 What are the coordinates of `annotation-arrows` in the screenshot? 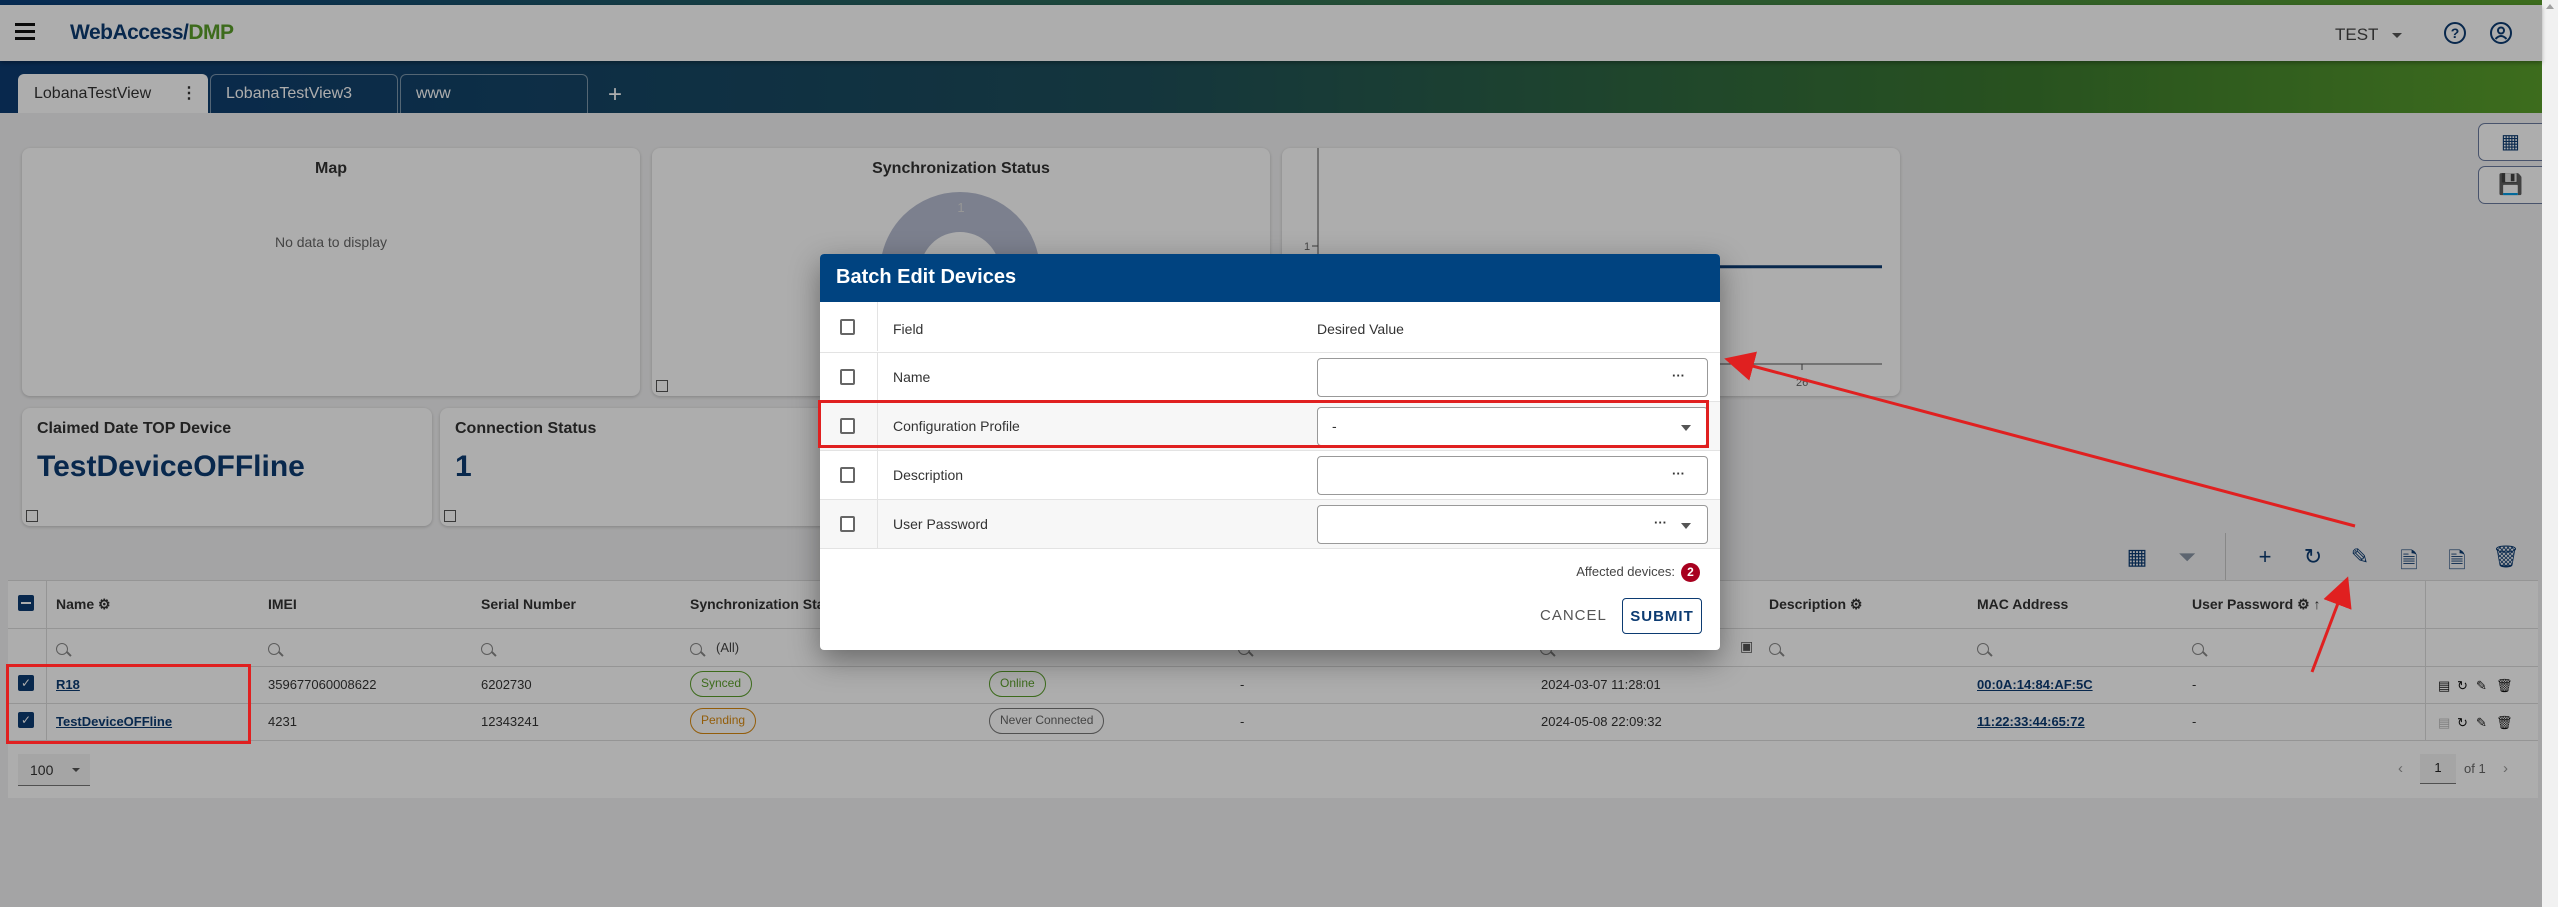 It's located at (2040, 512).